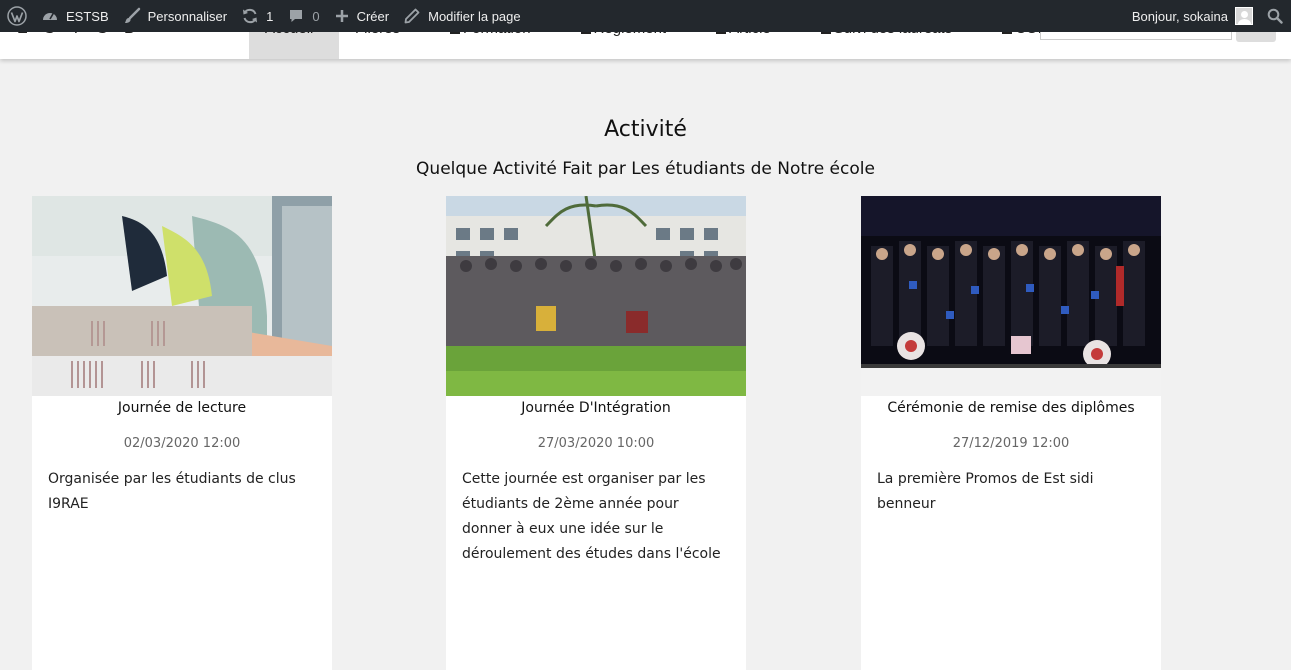  I want to click on new-content-label: Créer, so click(373, 16).